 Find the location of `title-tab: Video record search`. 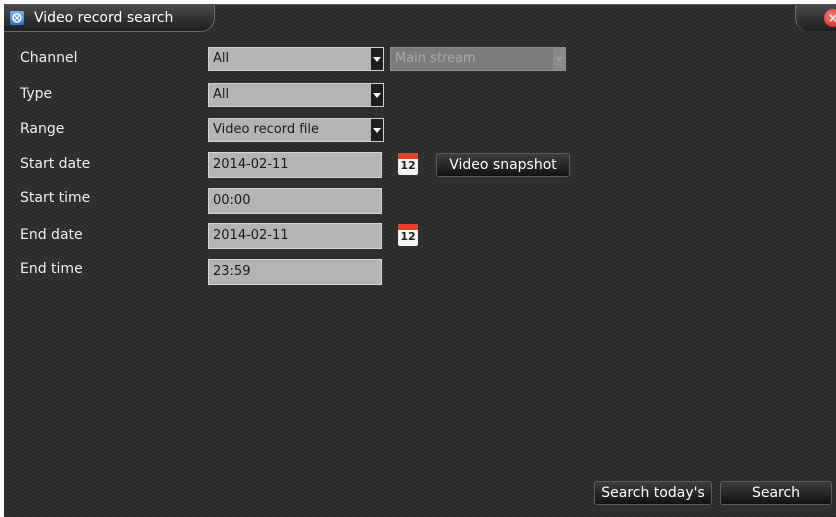

title-tab: Video record search is located at coordinates (109, 18).